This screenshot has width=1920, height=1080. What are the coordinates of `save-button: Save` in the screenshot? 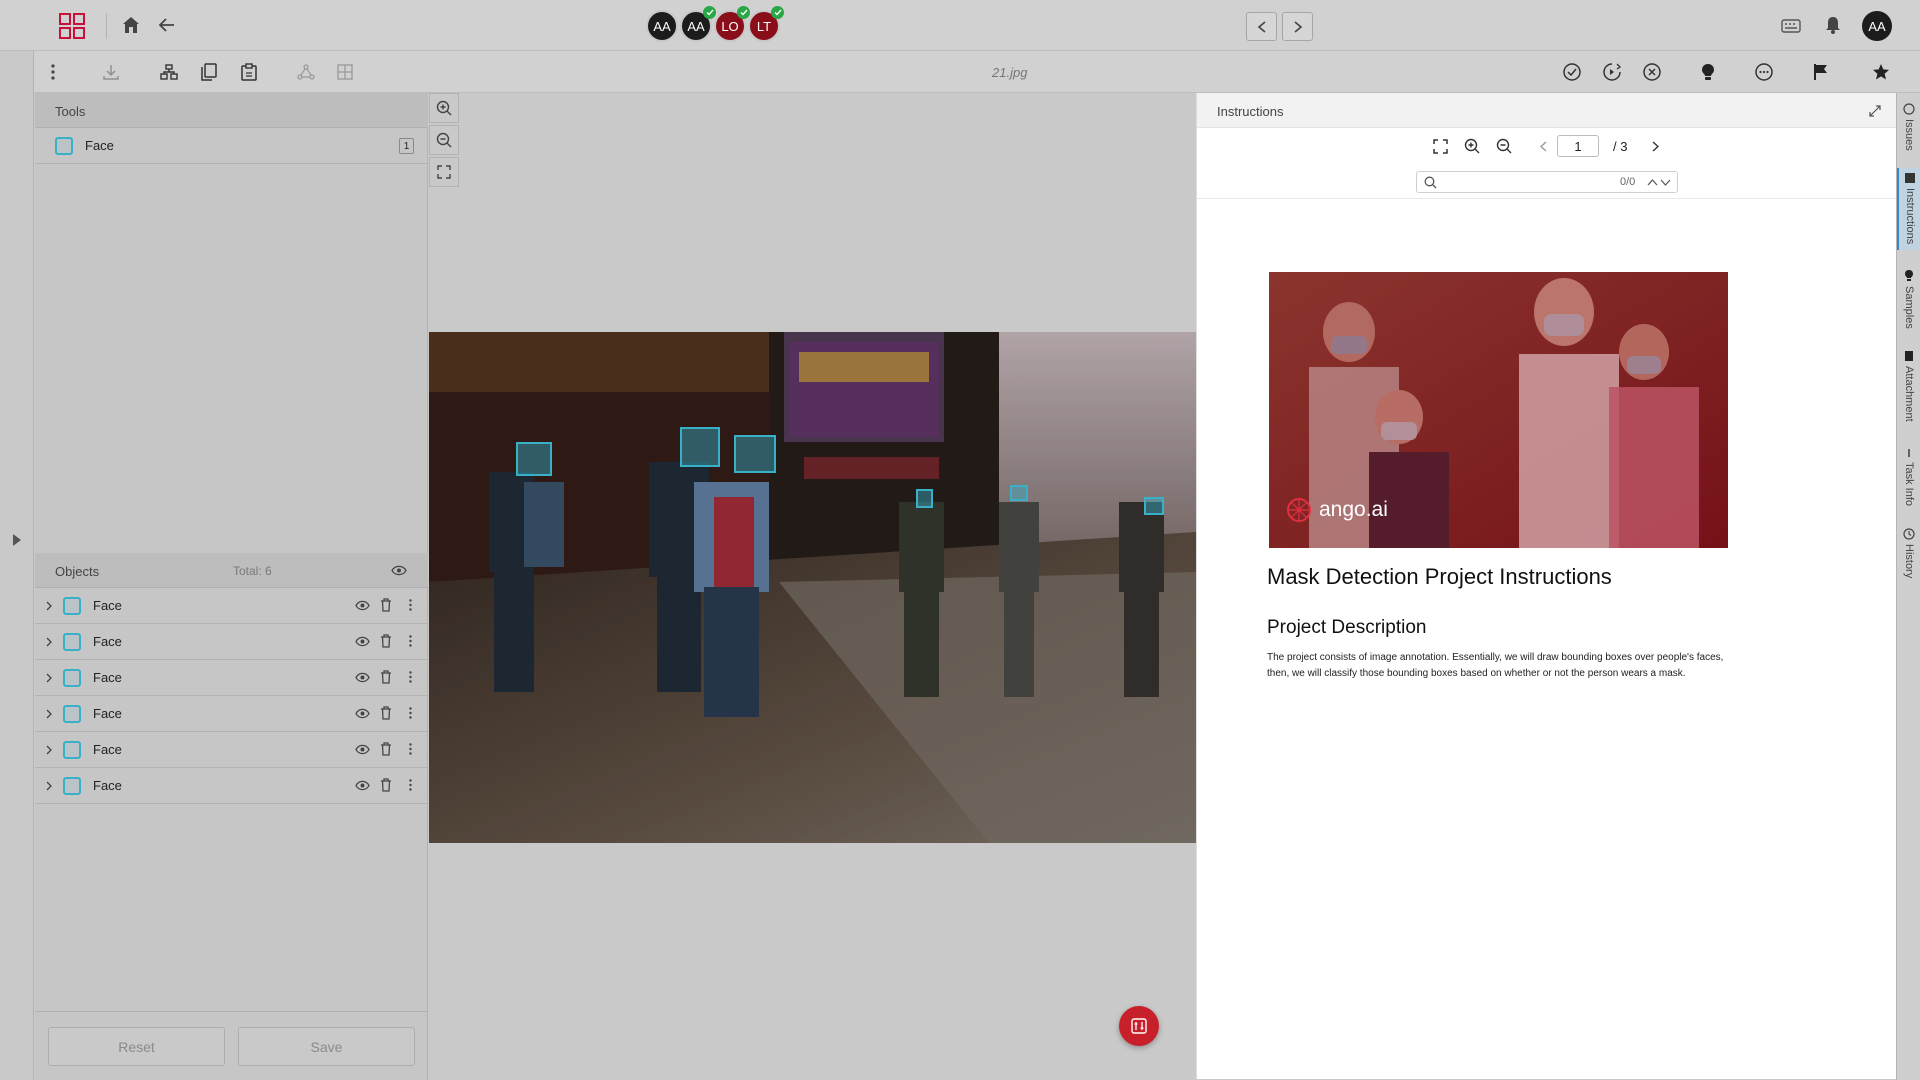 It's located at (326, 1046).